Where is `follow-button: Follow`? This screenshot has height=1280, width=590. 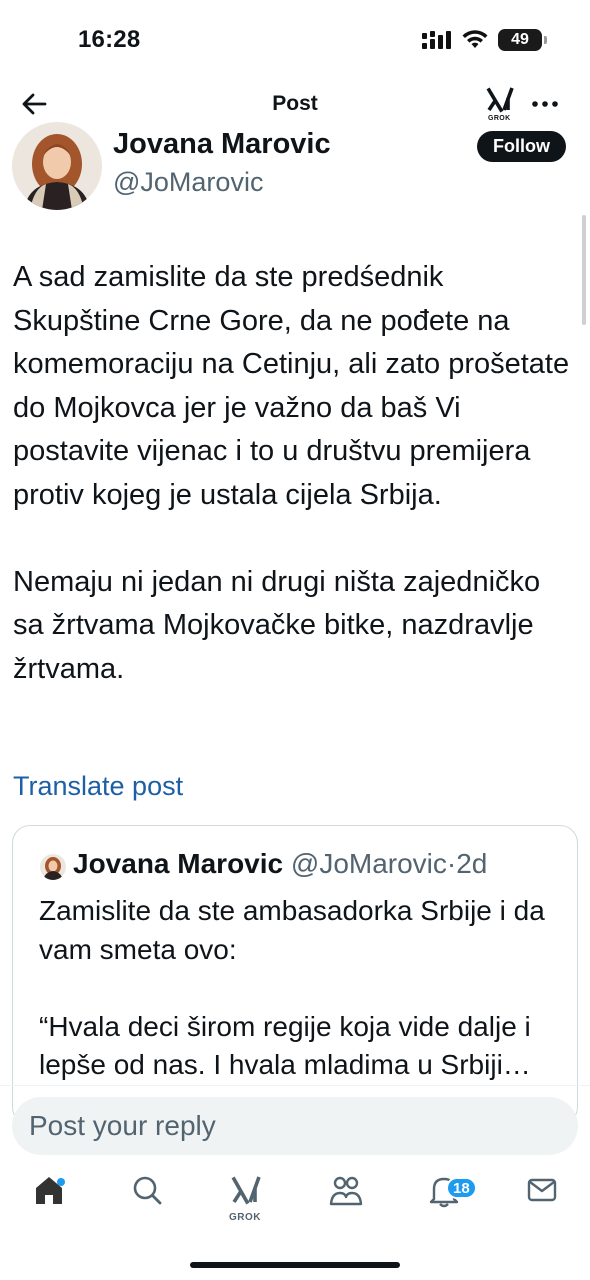
follow-button: Follow is located at coordinates (521, 146).